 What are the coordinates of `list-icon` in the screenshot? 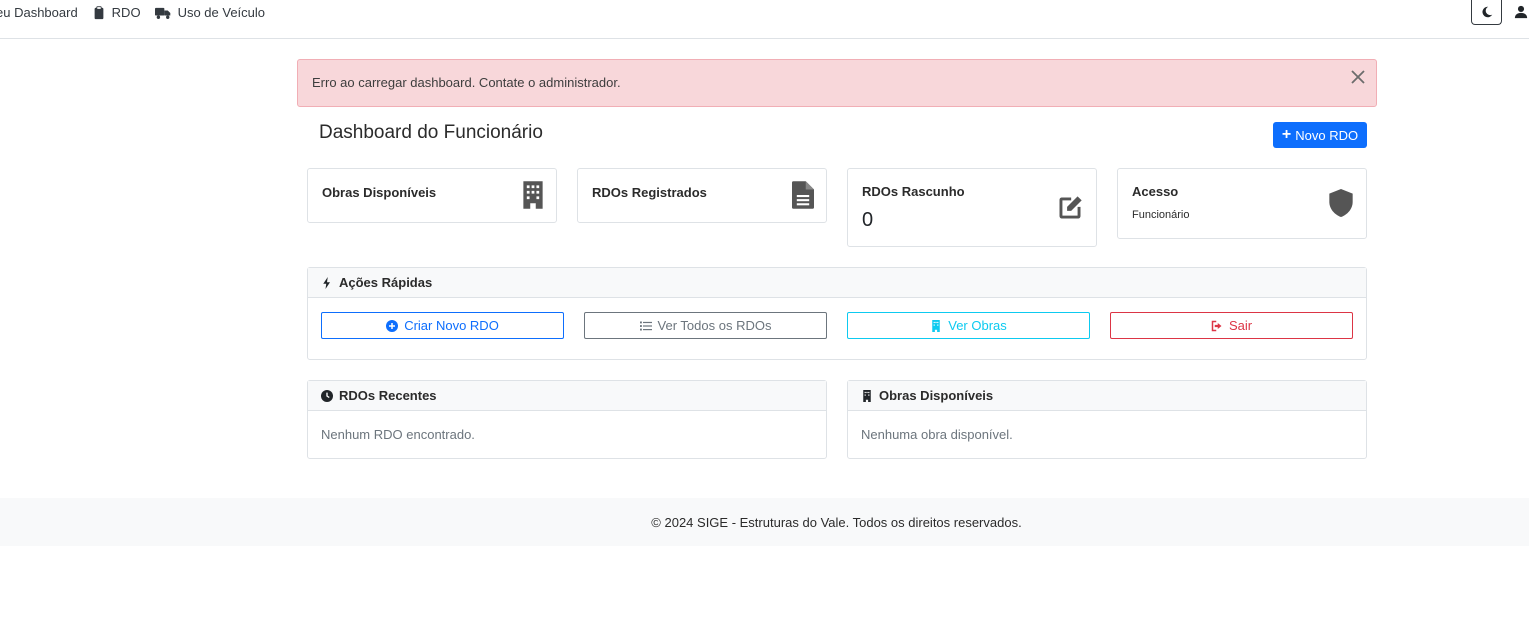 It's located at (645, 325).